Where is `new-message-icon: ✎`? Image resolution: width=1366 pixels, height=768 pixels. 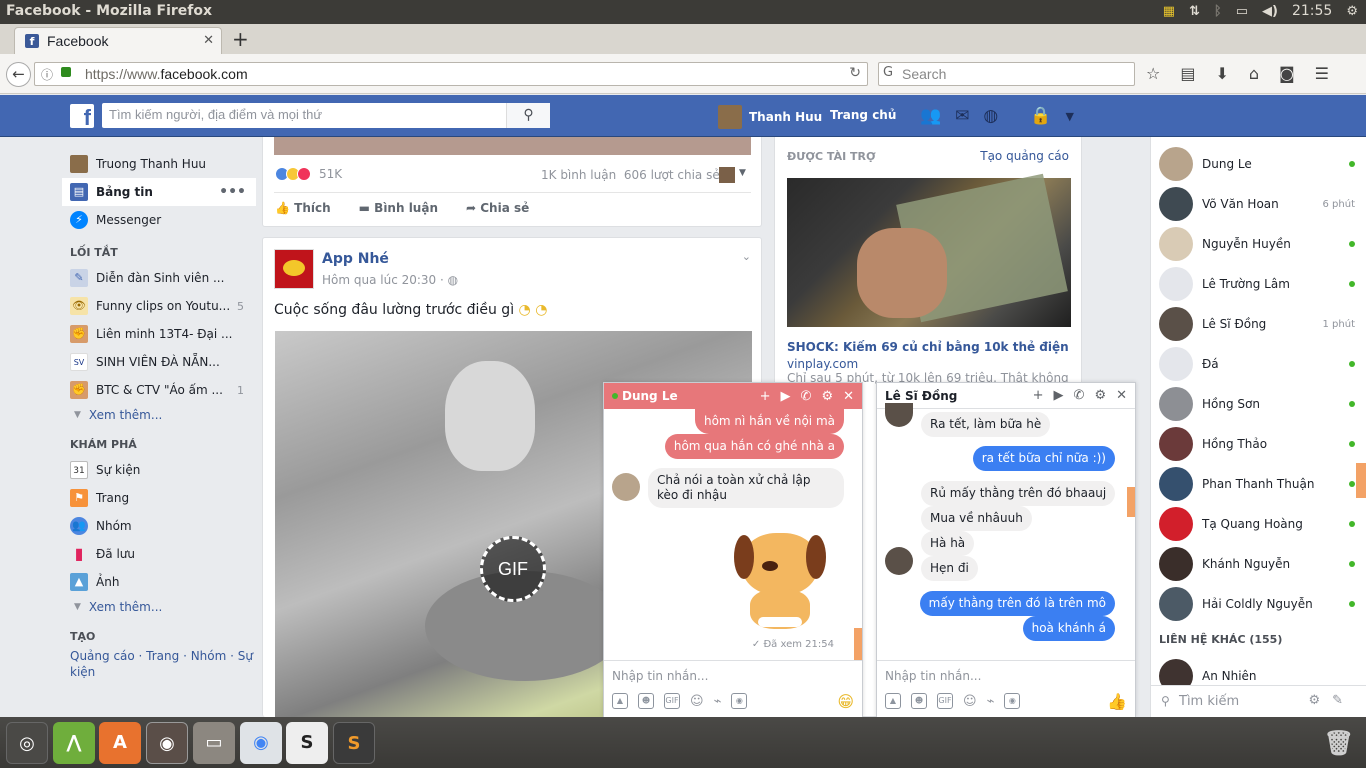 new-message-icon: ✎ is located at coordinates (1343, 700).